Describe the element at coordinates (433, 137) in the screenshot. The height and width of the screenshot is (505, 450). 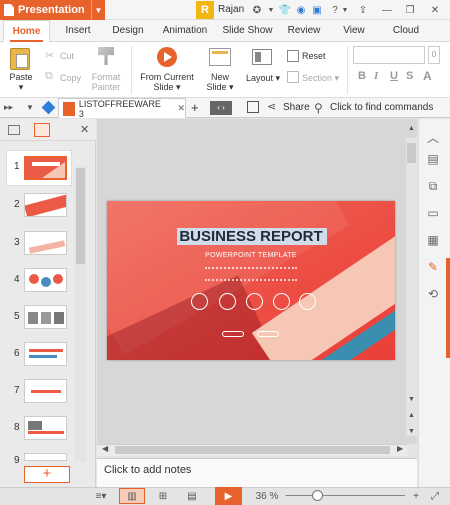
I see `chevron-up-icon: ︿` at that location.